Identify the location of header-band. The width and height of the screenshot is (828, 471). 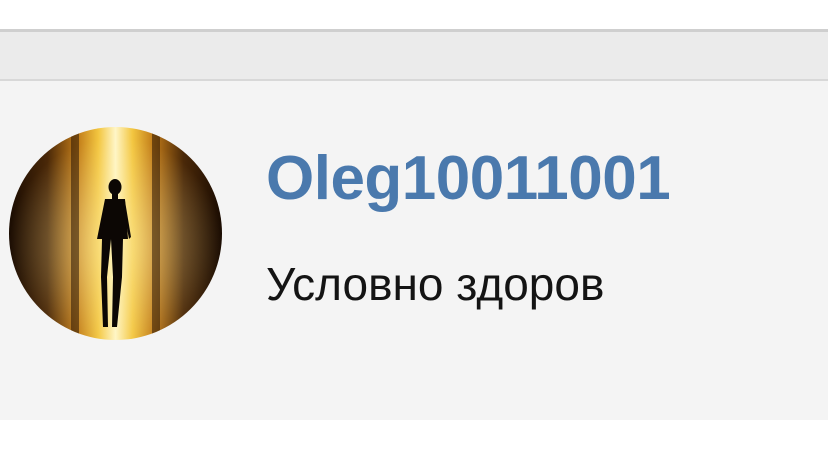
(414, 55).